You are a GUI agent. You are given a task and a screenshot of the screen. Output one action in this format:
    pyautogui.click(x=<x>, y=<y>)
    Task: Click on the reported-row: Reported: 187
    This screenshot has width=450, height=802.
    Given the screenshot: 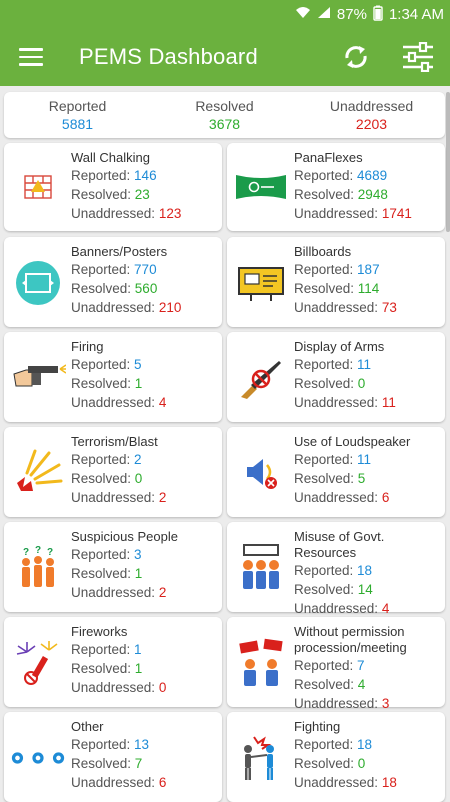 What is the action you would take?
    pyautogui.click(x=367, y=269)
    